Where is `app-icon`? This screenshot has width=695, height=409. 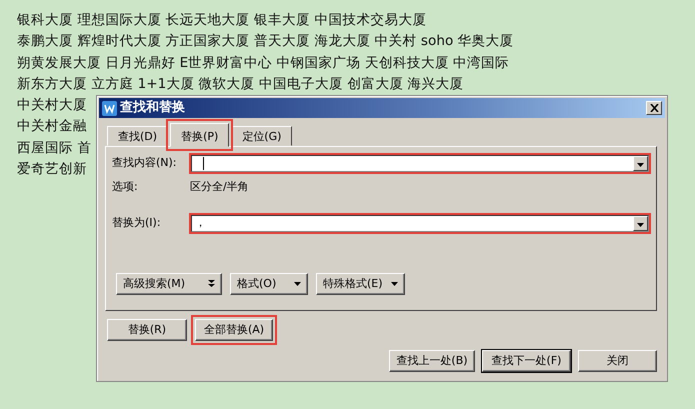 app-icon is located at coordinates (109, 108).